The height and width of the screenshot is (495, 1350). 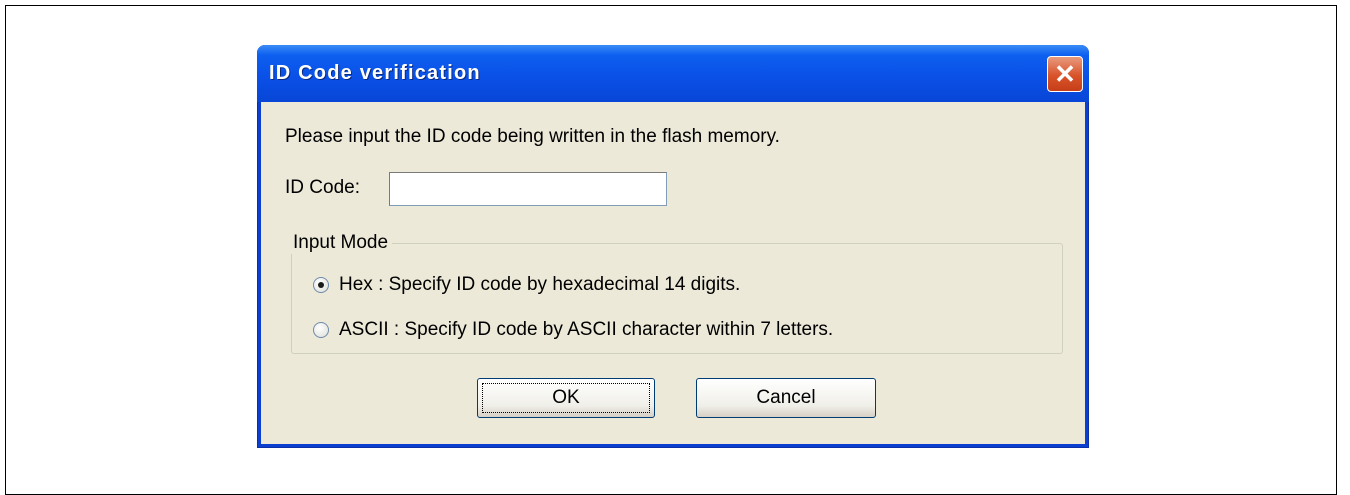 I want to click on cancel-button: Cancel, so click(x=786, y=398).